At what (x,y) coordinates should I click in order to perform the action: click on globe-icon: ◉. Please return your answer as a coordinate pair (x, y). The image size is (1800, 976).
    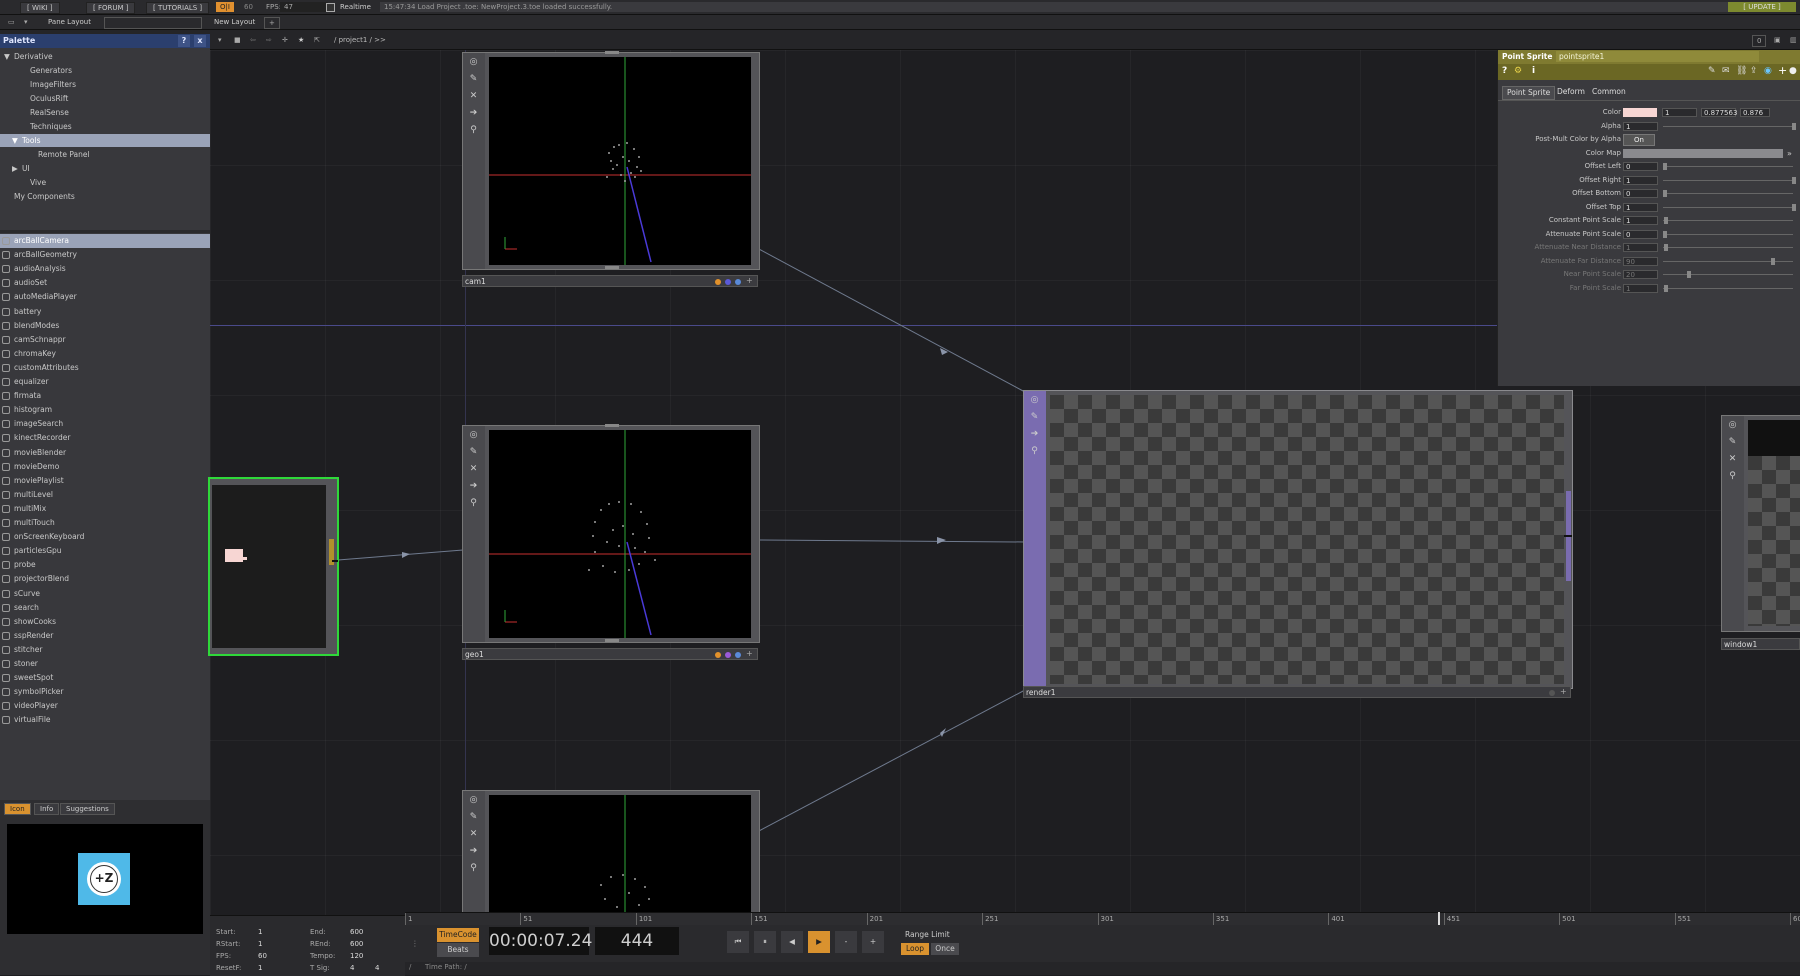
    Looking at the image, I should click on (1768, 71).